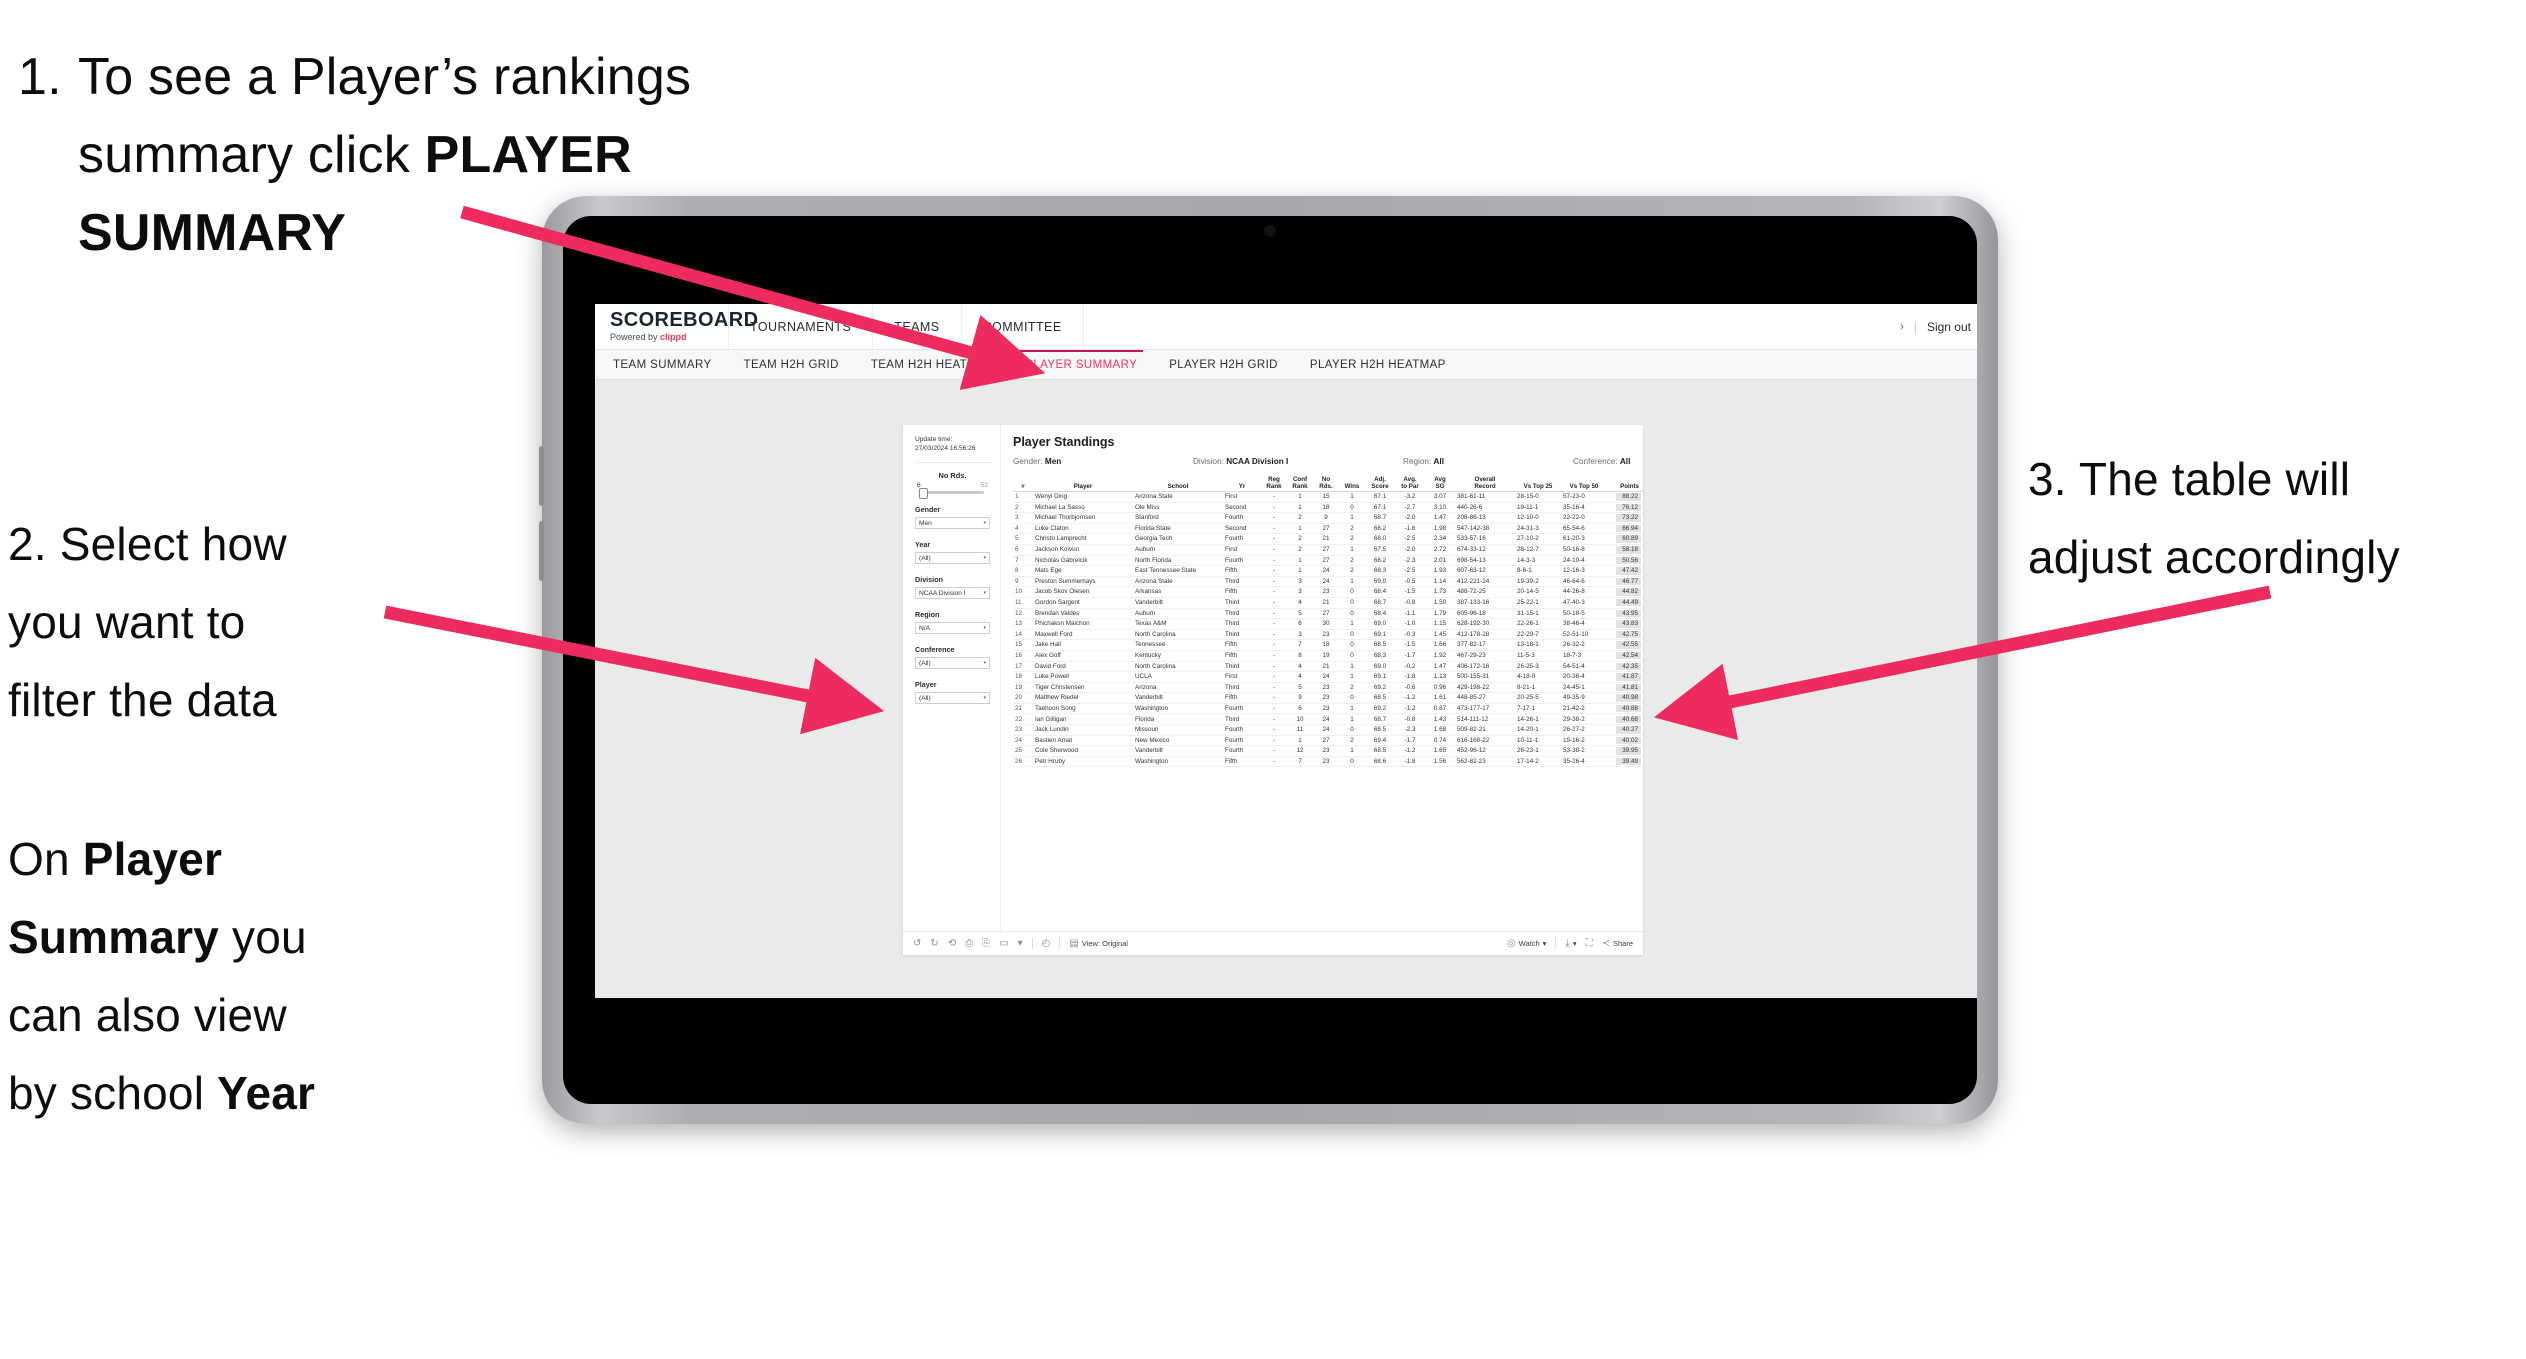 The image size is (2526, 1359). I want to click on rect-select-icon: ▭, so click(1003, 943).